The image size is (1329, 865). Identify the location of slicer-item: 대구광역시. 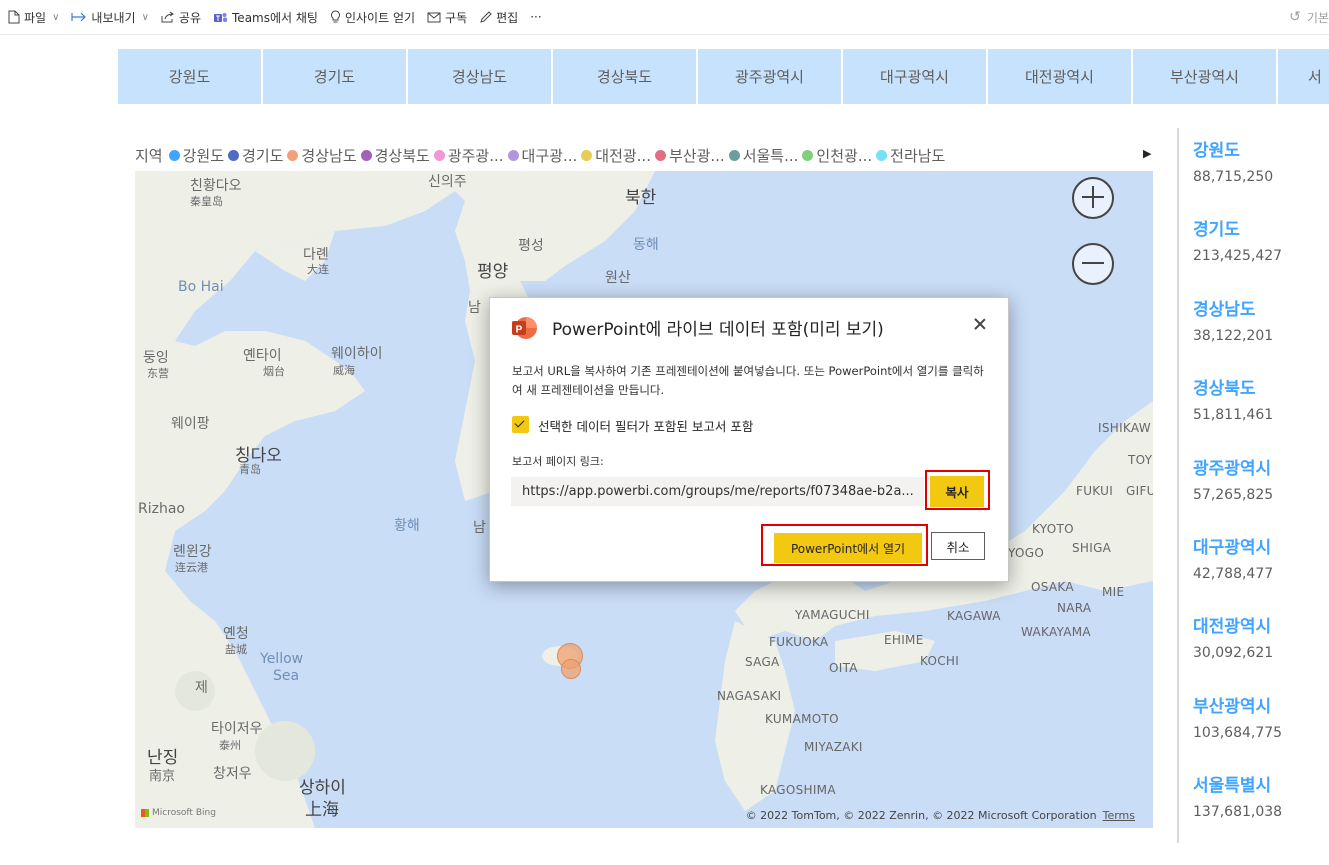
(914, 76).